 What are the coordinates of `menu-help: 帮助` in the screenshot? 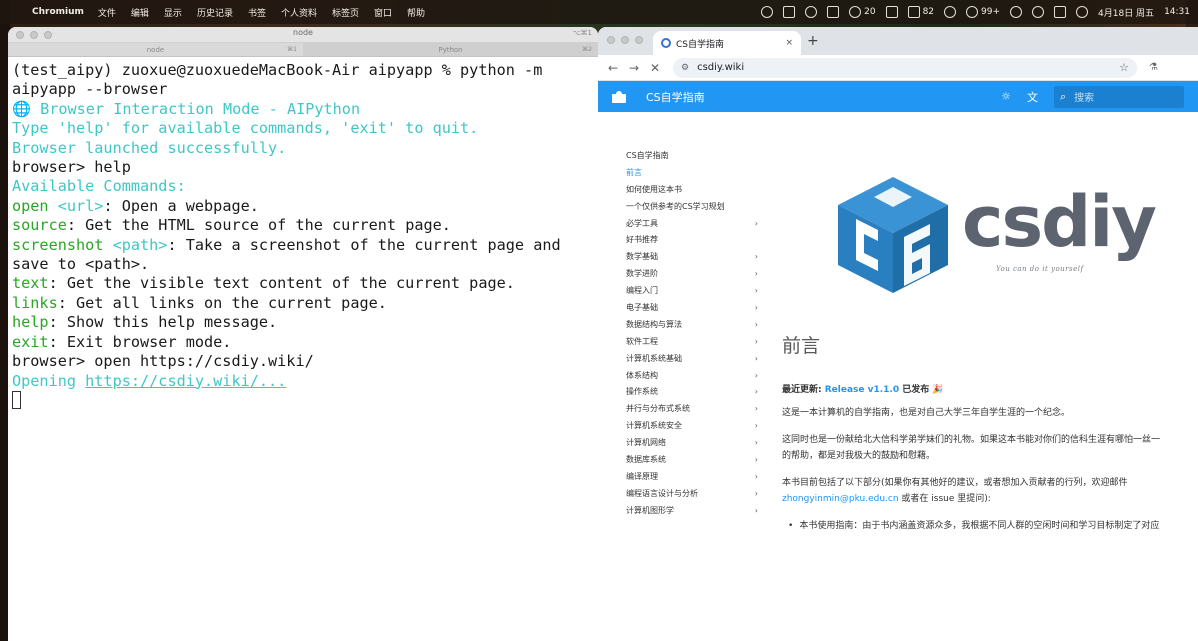 It's located at (416, 12).